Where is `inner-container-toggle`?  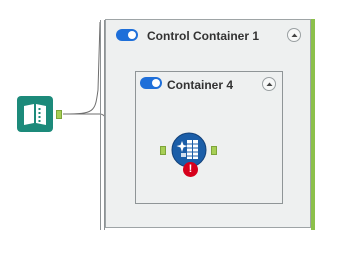 inner-container-toggle is located at coordinates (151, 83).